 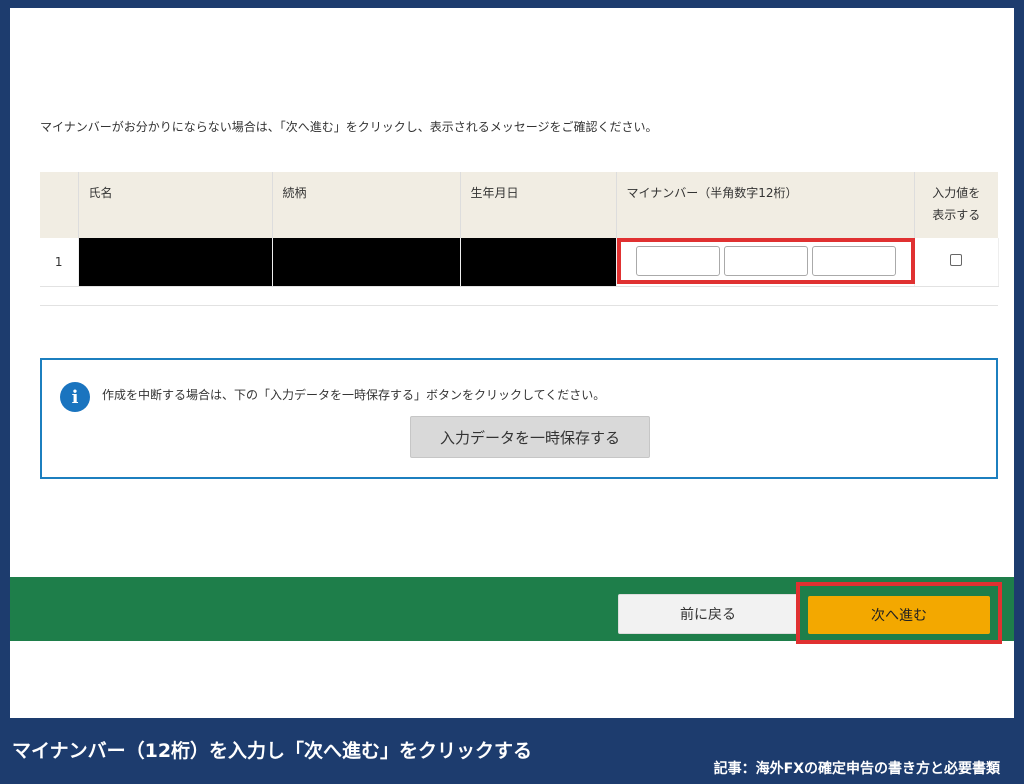 What do you see at coordinates (956, 193) in the screenshot?
I see `header-show-input-line1: 入力値を` at bounding box center [956, 193].